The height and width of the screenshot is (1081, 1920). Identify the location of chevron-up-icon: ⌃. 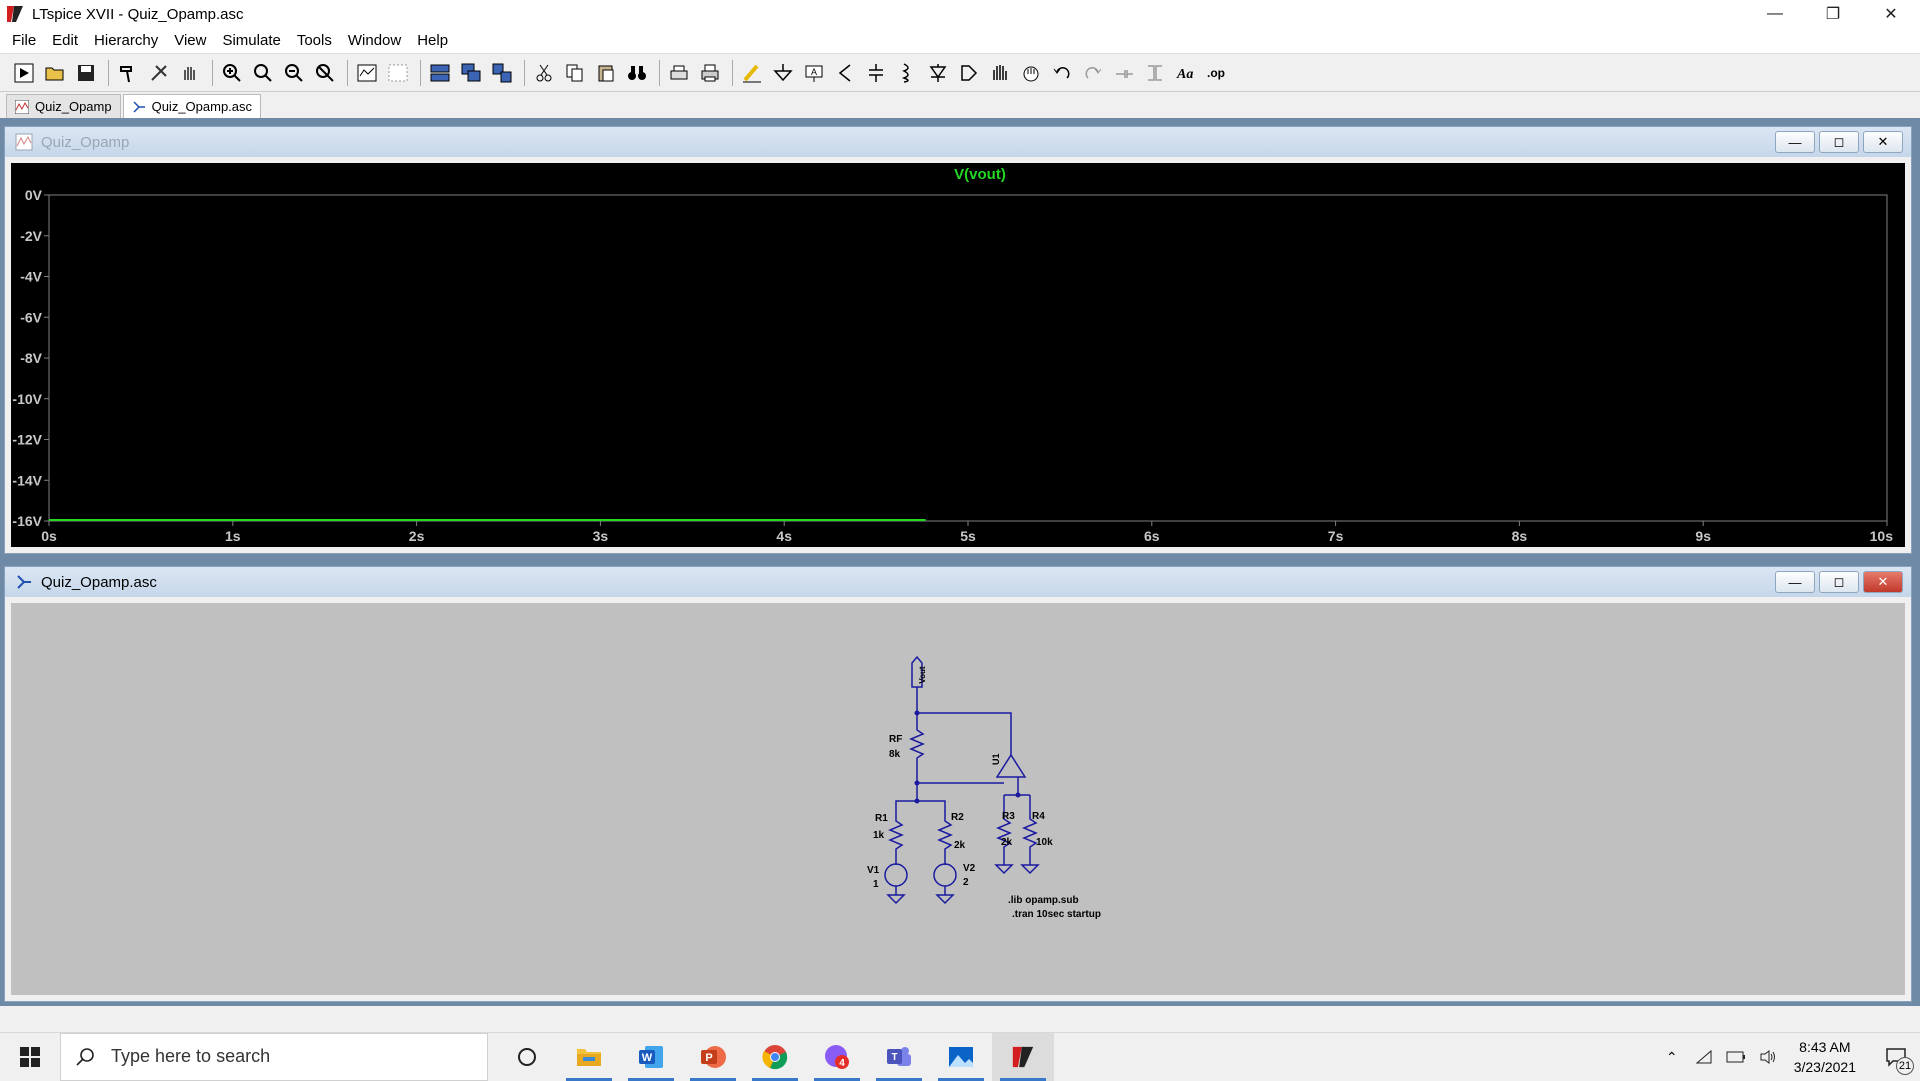
(1672, 1057).